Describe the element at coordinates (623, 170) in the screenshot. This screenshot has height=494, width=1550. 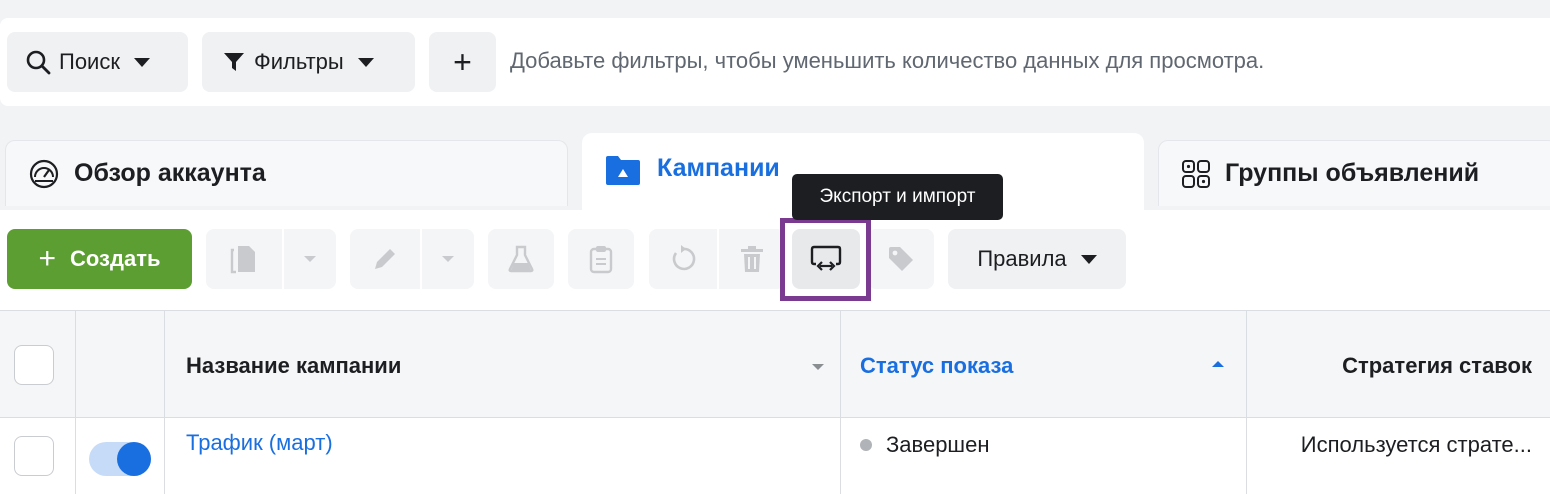
I see `folder-icon` at that location.